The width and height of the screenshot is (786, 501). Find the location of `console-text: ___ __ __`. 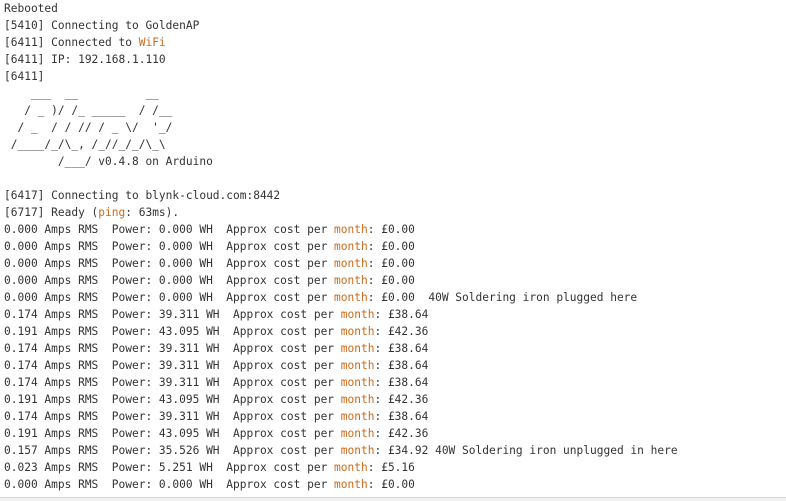

console-text: ___ __ __ is located at coordinates (81, 93).